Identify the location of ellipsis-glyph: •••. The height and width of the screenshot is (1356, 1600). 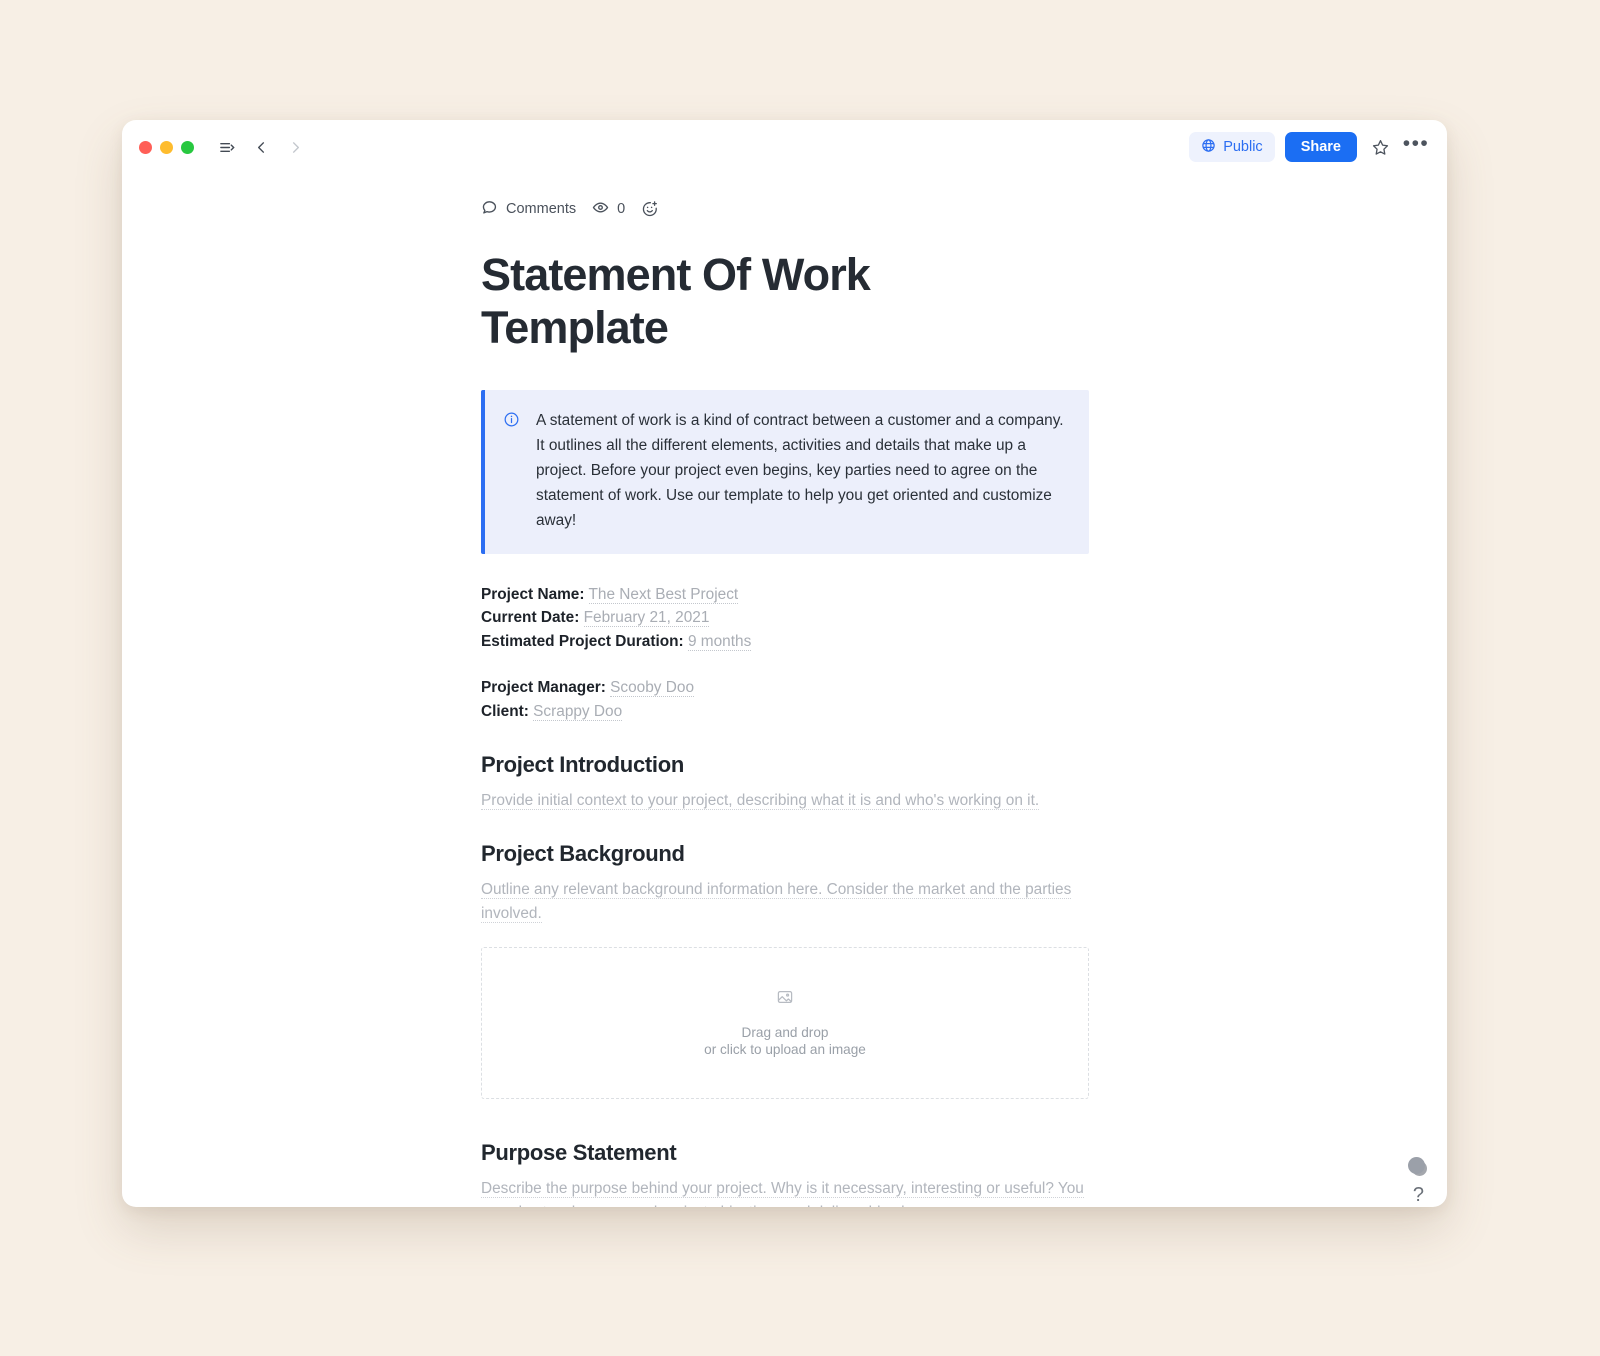
(1416, 143).